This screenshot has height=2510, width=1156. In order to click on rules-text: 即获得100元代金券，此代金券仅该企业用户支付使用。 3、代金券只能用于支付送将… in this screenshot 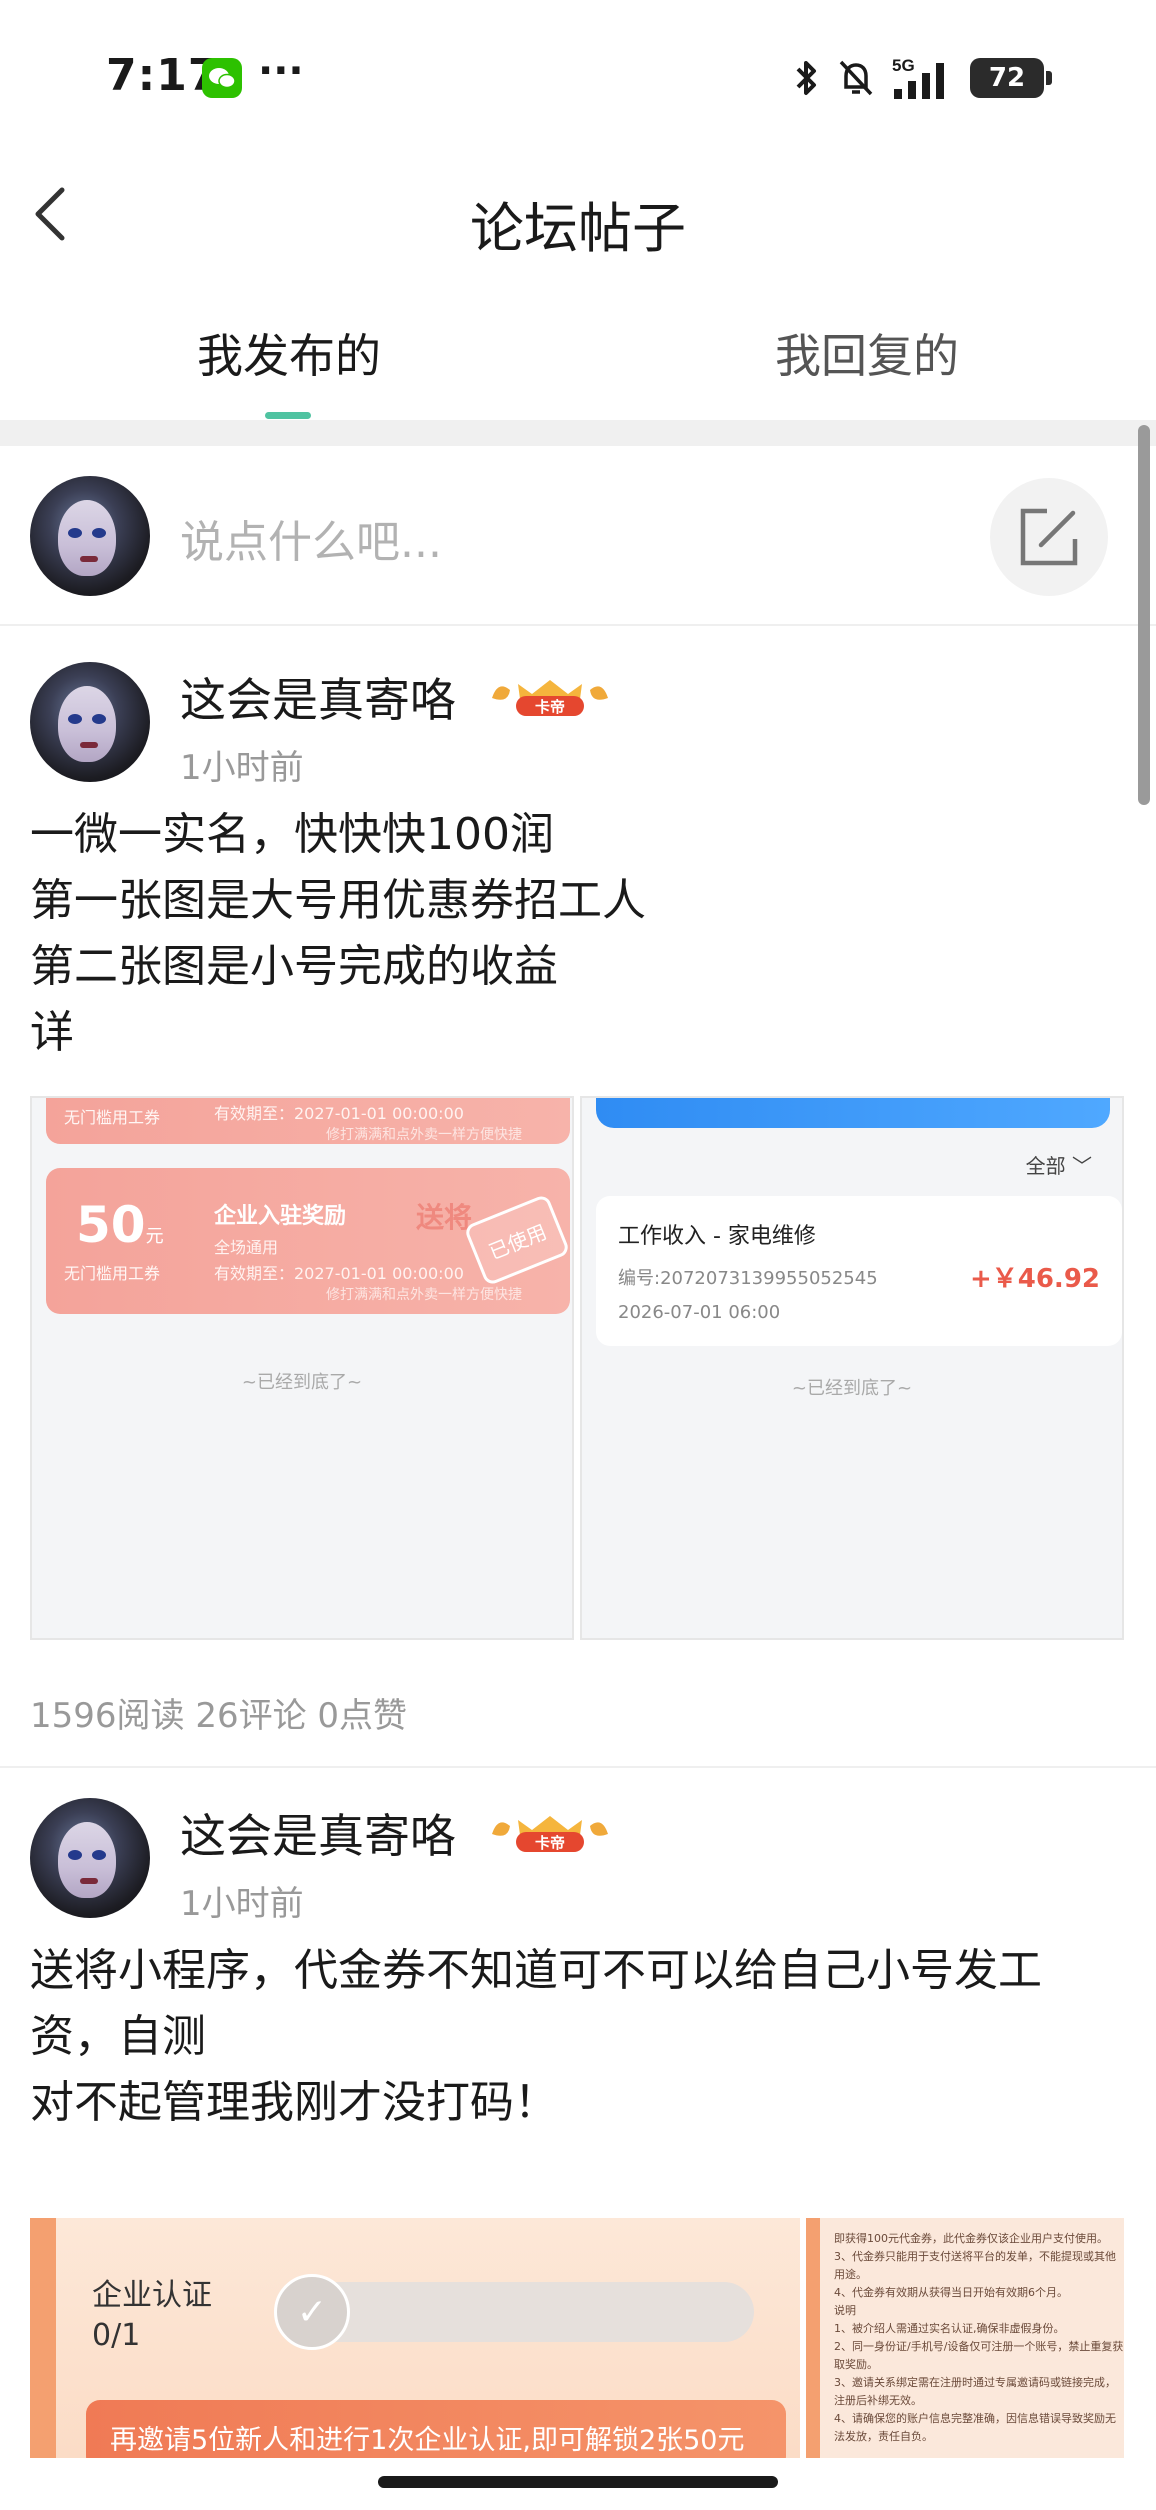, I will do `click(979, 2337)`.